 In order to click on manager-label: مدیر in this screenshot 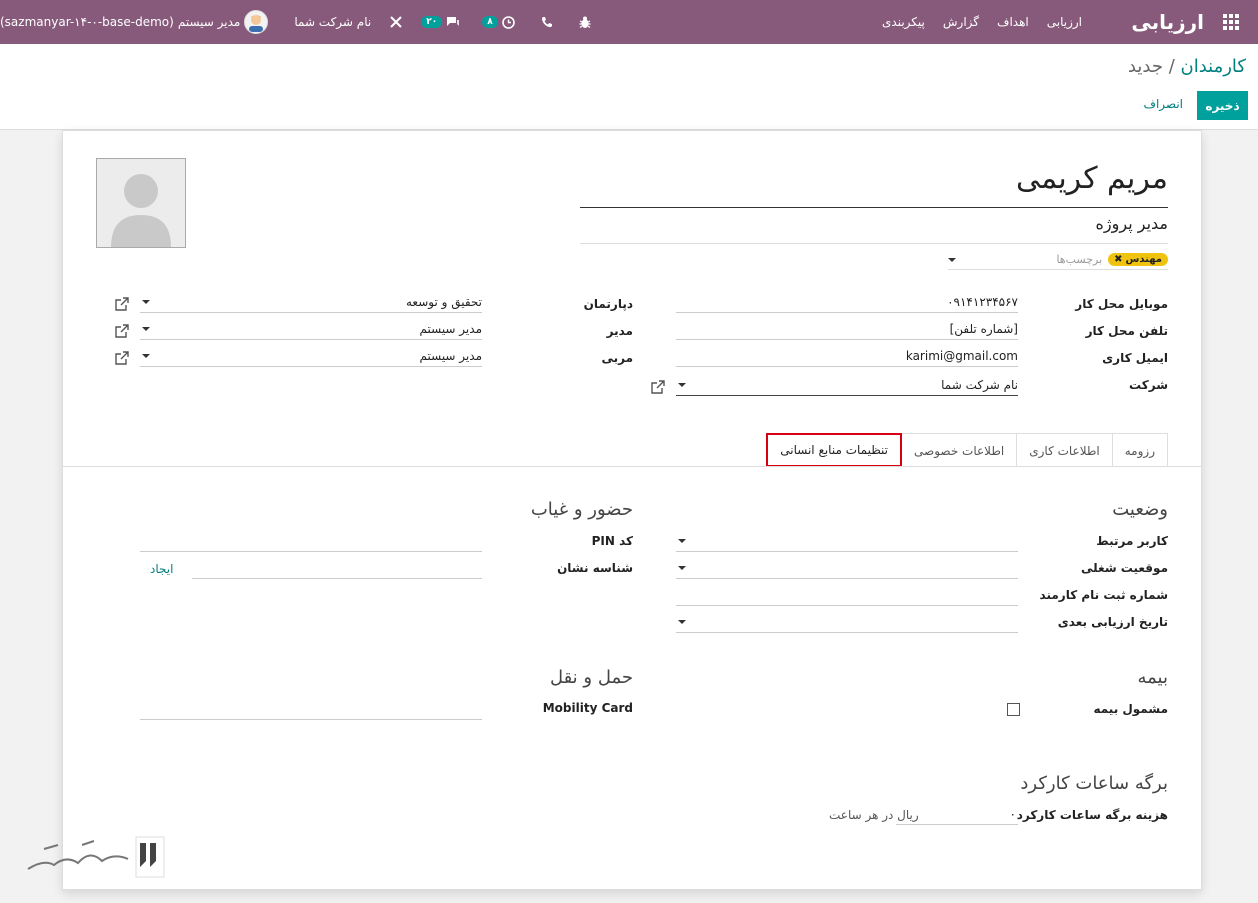, I will do `click(619, 331)`.